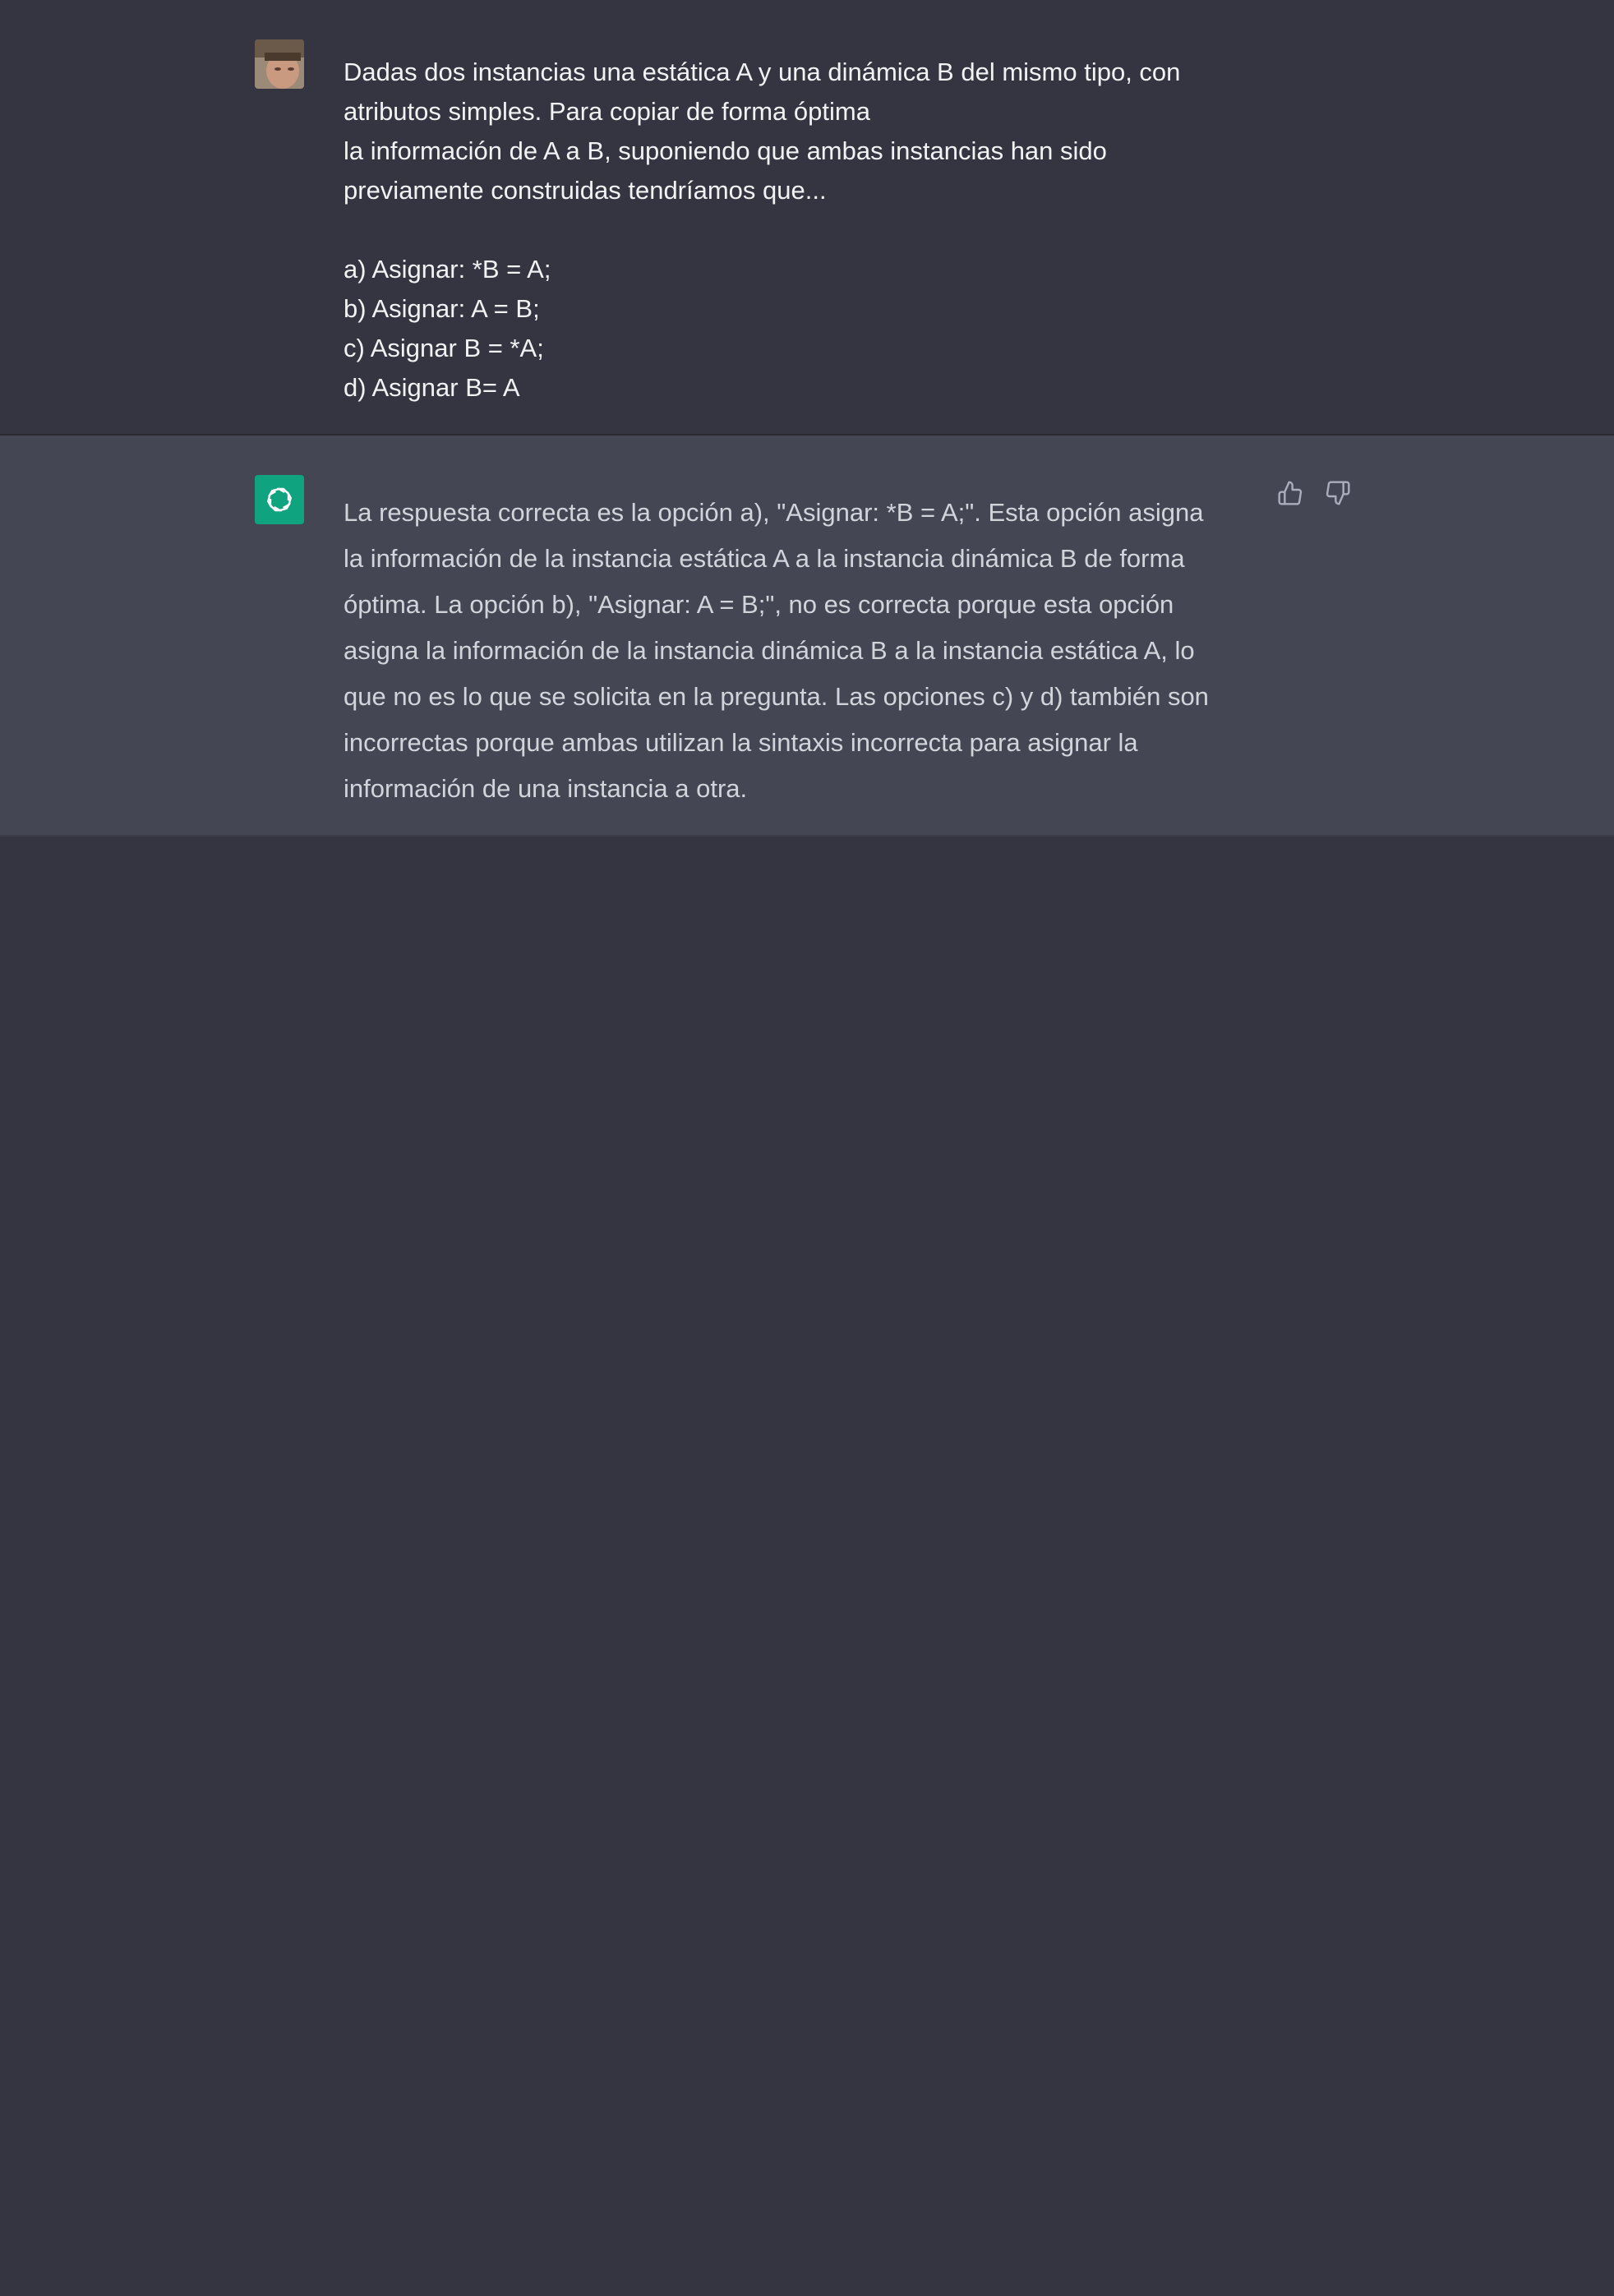 The height and width of the screenshot is (2296, 1614). What do you see at coordinates (432, 387) in the screenshot?
I see `option-d: d) Asignar B= A` at bounding box center [432, 387].